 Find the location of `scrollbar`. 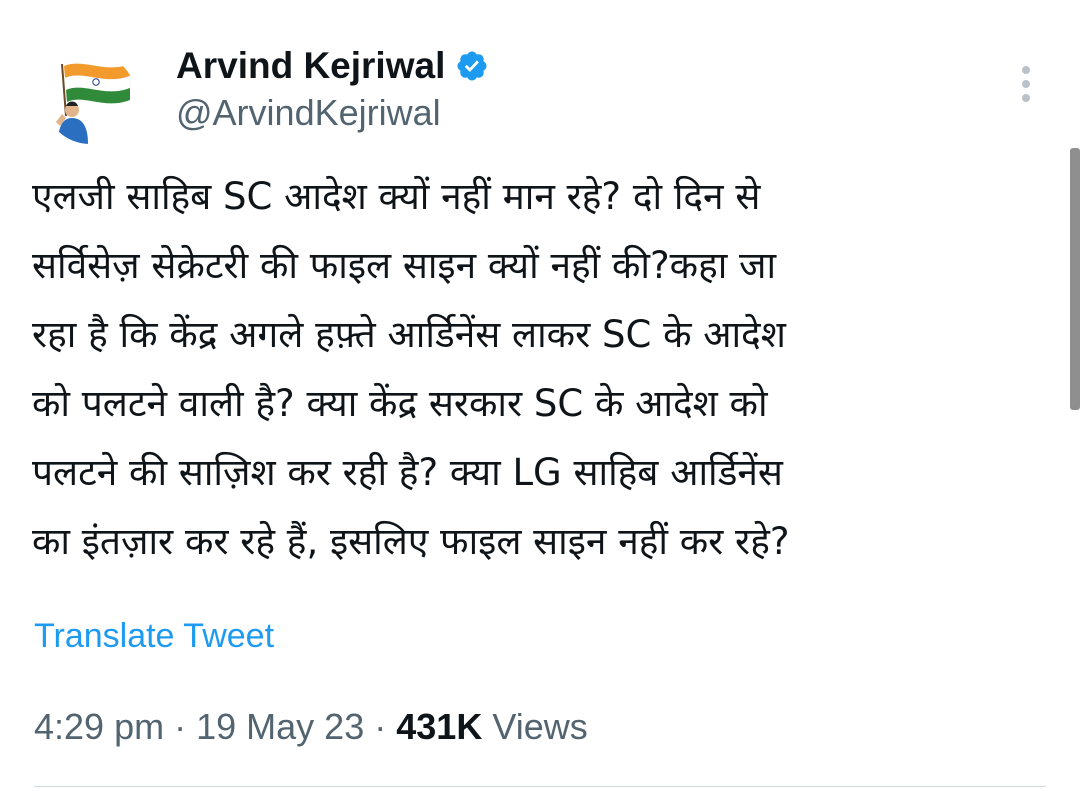

scrollbar is located at coordinates (1075, 279).